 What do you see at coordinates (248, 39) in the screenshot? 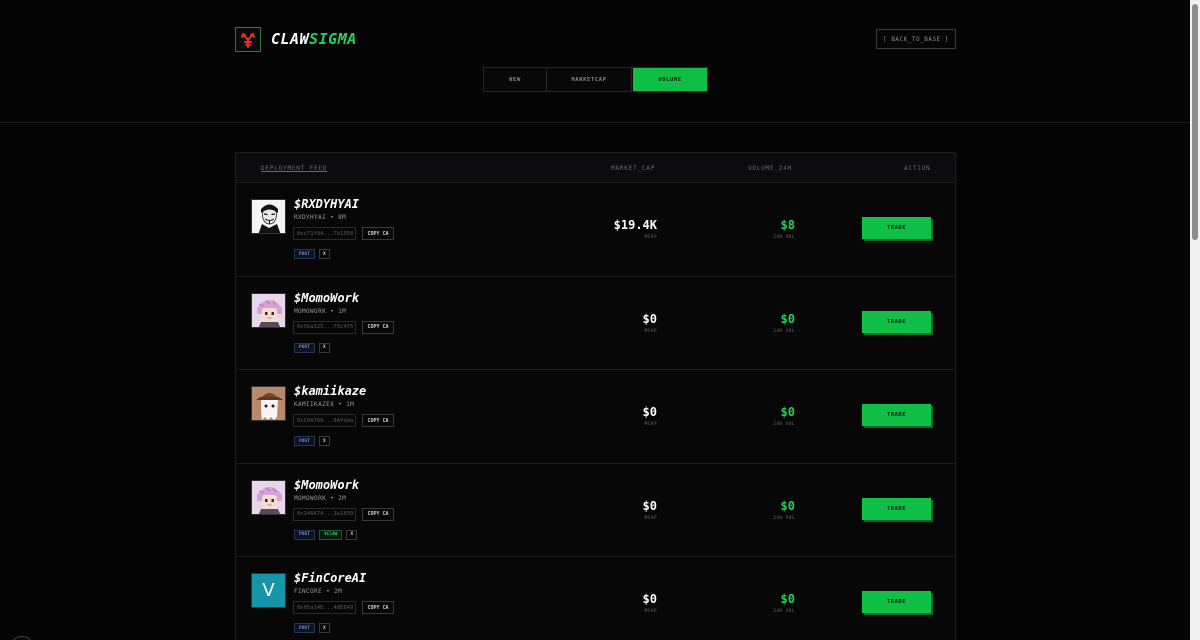
I see `claw-logo-icon` at bounding box center [248, 39].